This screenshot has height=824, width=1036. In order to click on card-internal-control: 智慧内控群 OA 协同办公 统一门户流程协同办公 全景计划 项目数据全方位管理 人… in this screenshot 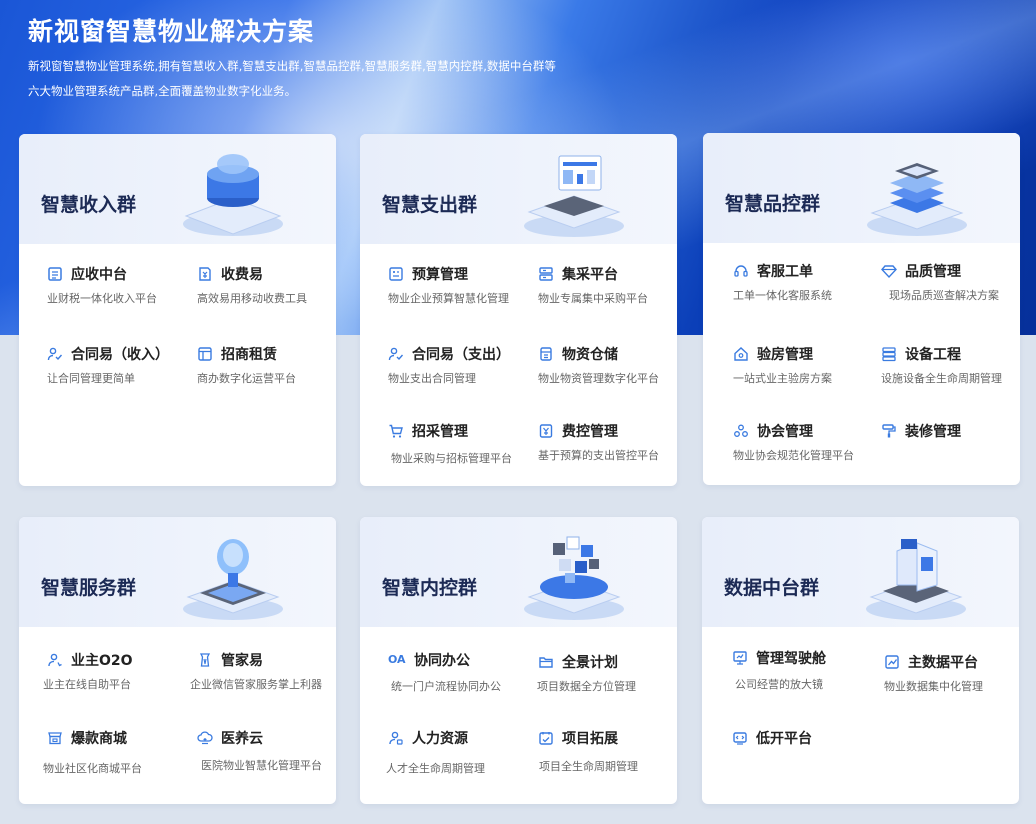, I will do `click(518, 660)`.